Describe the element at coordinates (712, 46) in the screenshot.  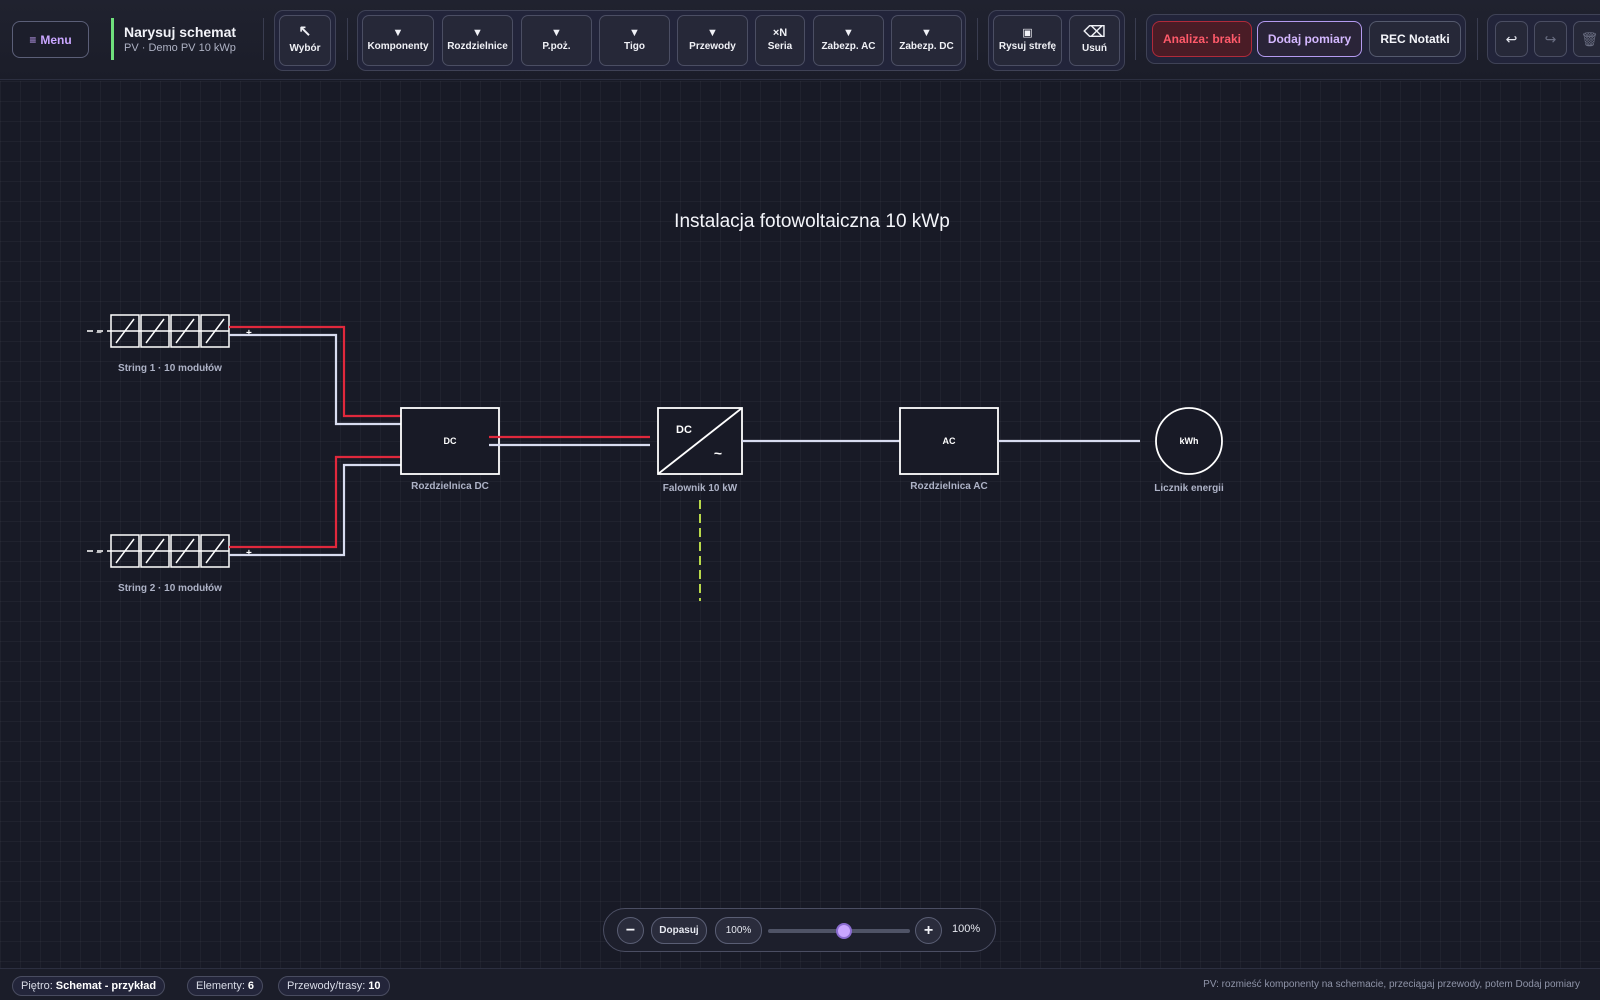
I see `wires-label: Przewody` at that location.